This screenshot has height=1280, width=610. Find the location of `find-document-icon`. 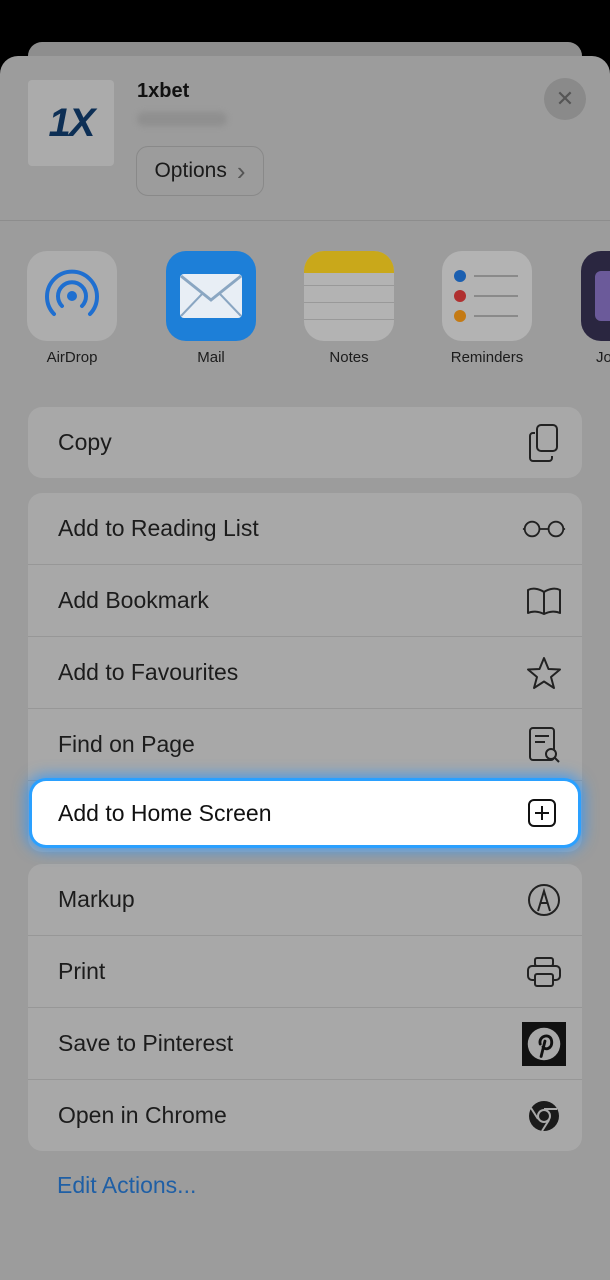

find-document-icon is located at coordinates (544, 745).